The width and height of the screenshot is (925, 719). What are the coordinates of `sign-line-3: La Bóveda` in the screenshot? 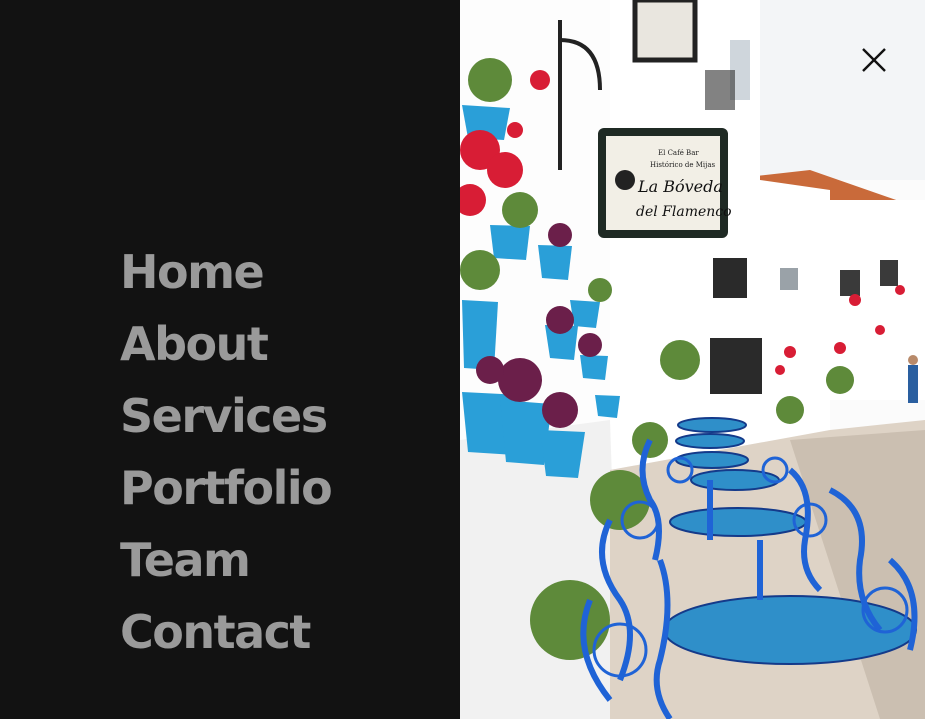 It's located at (680, 186).